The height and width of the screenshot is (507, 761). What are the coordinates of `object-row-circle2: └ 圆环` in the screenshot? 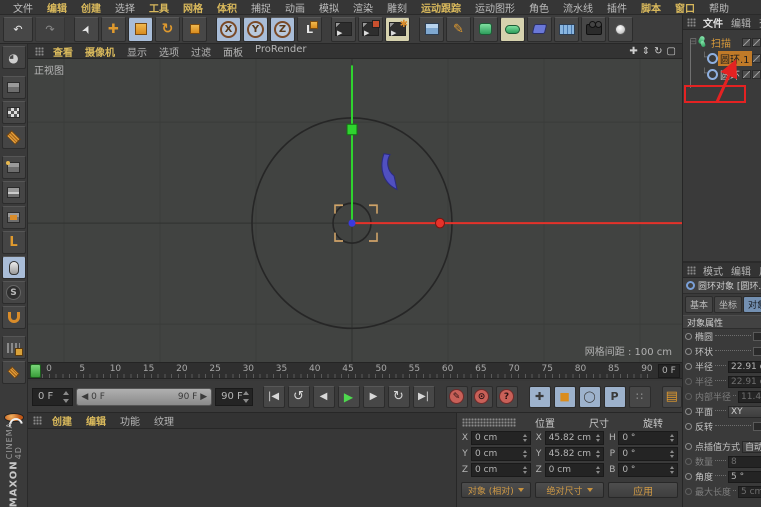 It's located at (722, 74).